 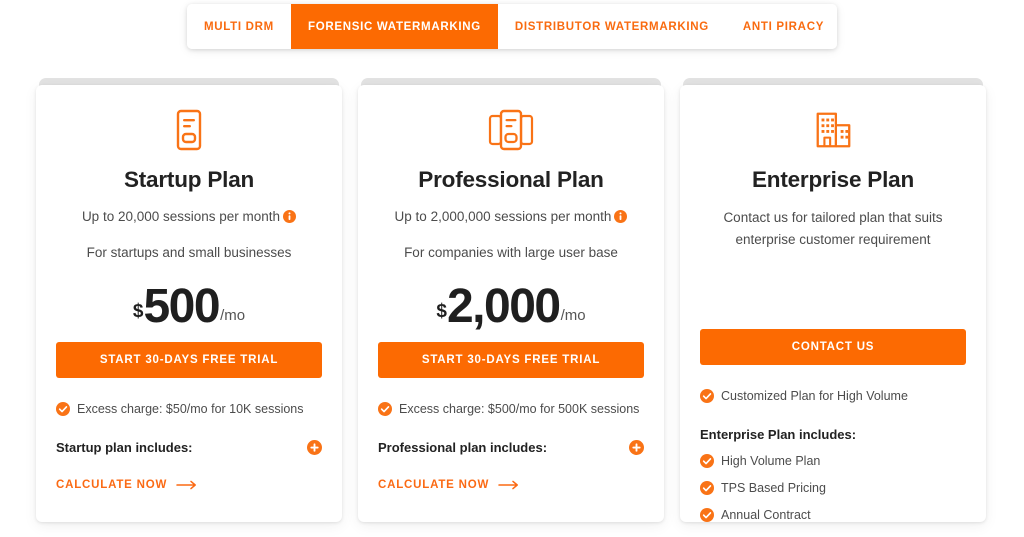 What do you see at coordinates (833, 347) in the screenshot?
I see `contact-us-button: CONTACT US` at bounding box center [833, 347].